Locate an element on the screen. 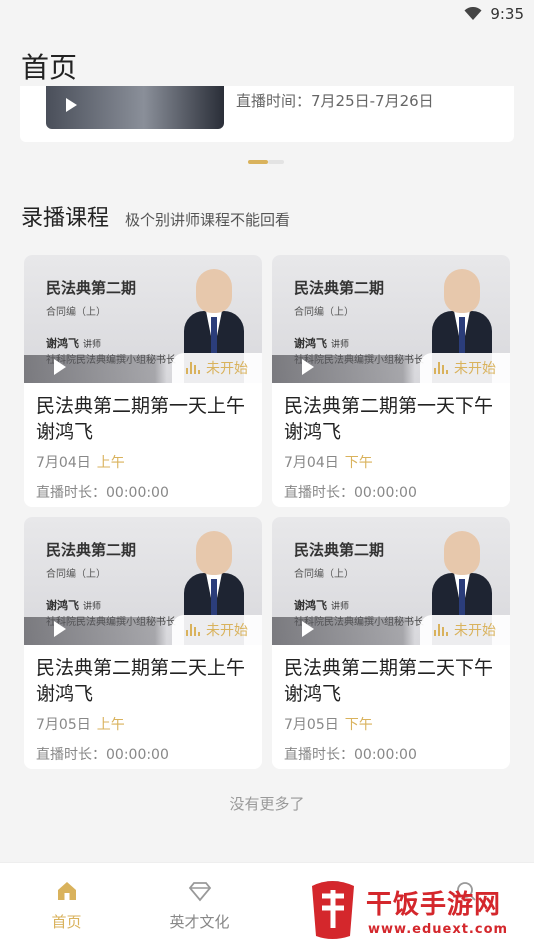 This screenshot has height=949, width=534. course-date: 7月05日 上午 is located at coordinates (143, 724).